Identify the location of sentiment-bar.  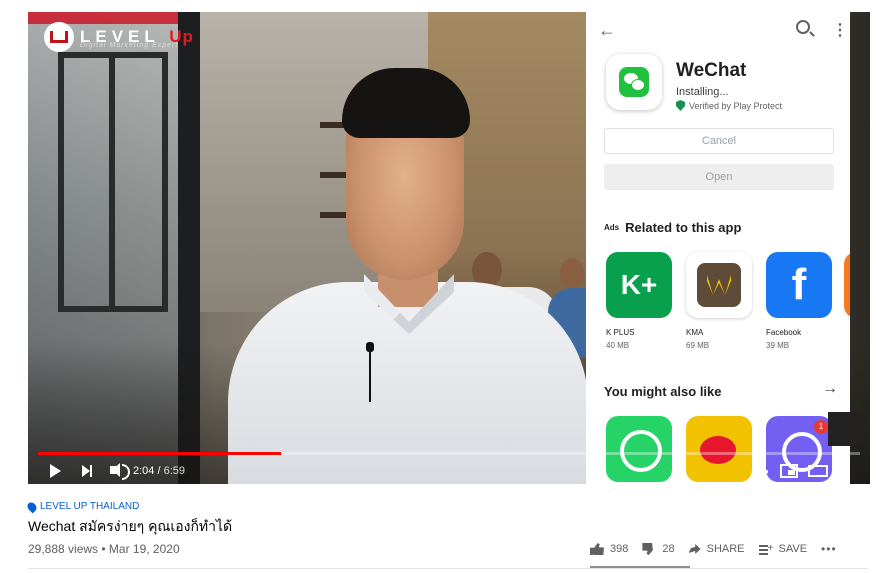
(640, 567).